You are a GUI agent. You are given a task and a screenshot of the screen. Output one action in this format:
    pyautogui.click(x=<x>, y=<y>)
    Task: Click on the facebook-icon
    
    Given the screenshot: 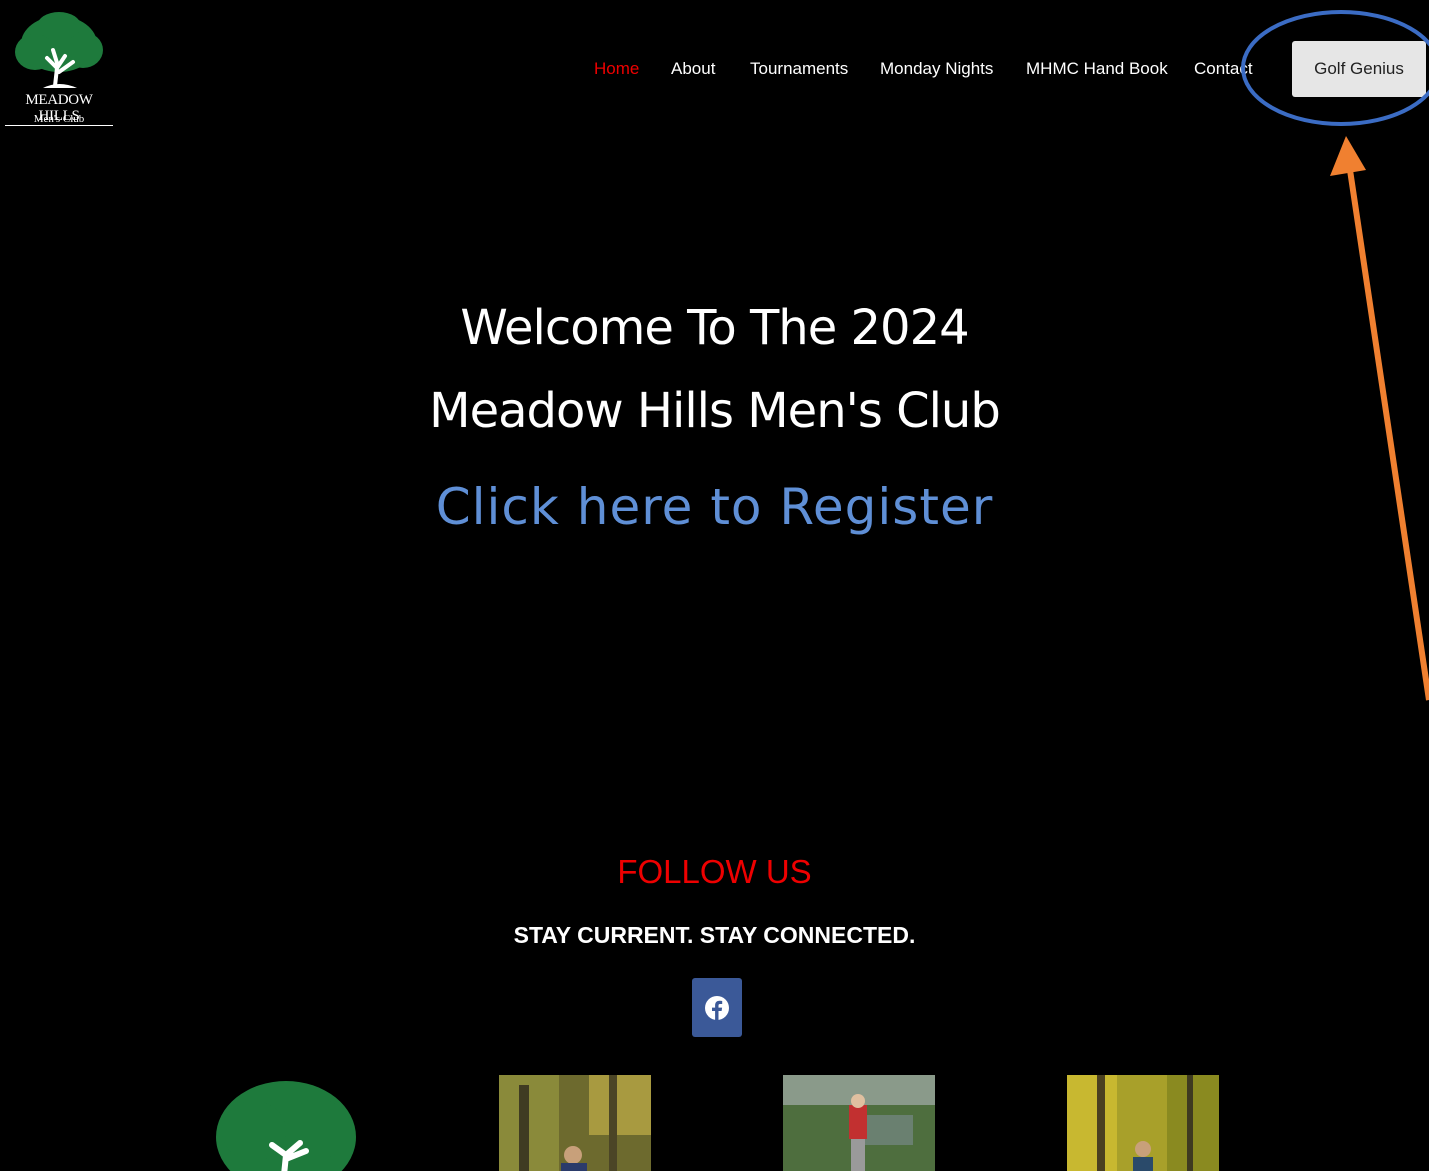 What is the action you would take?
    pyautogui.click(x=717, y=1008)
    